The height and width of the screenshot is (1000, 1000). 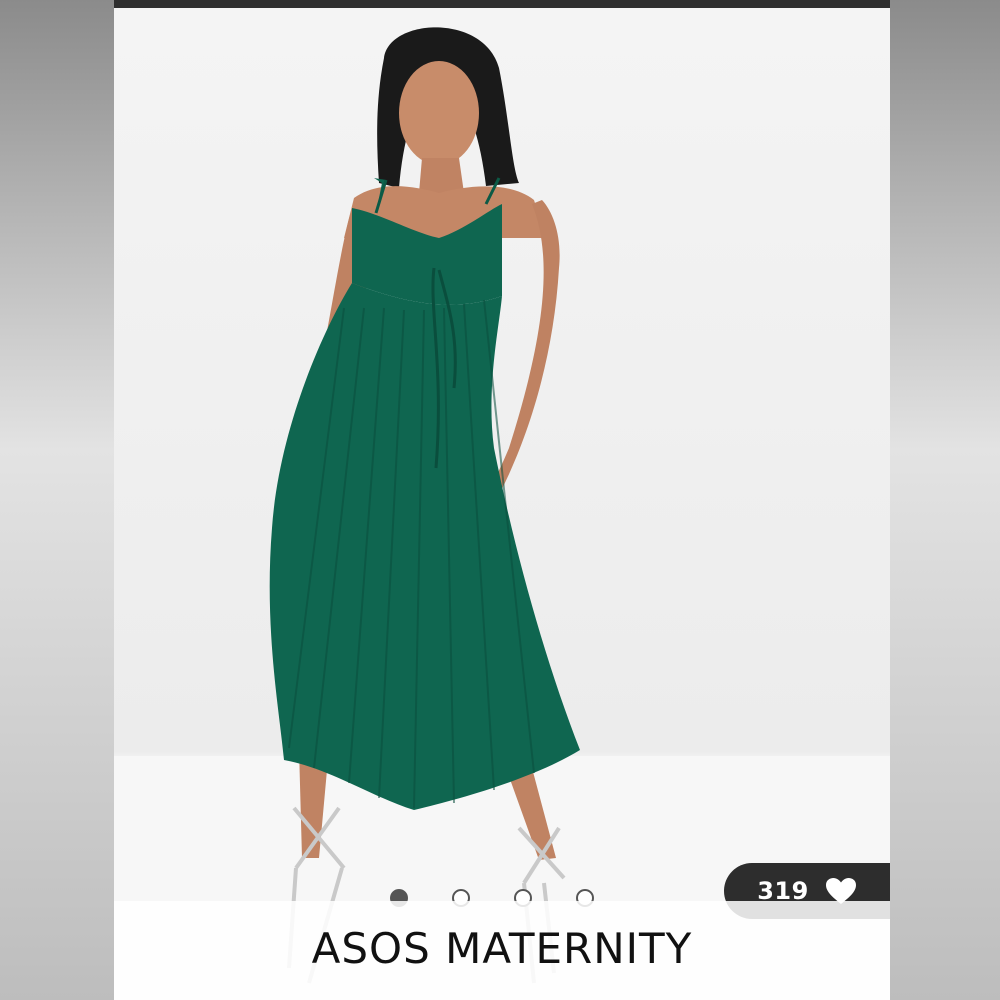 I want to click on brand-name: ASOS MATERNITY, so click(x=502, y=948).